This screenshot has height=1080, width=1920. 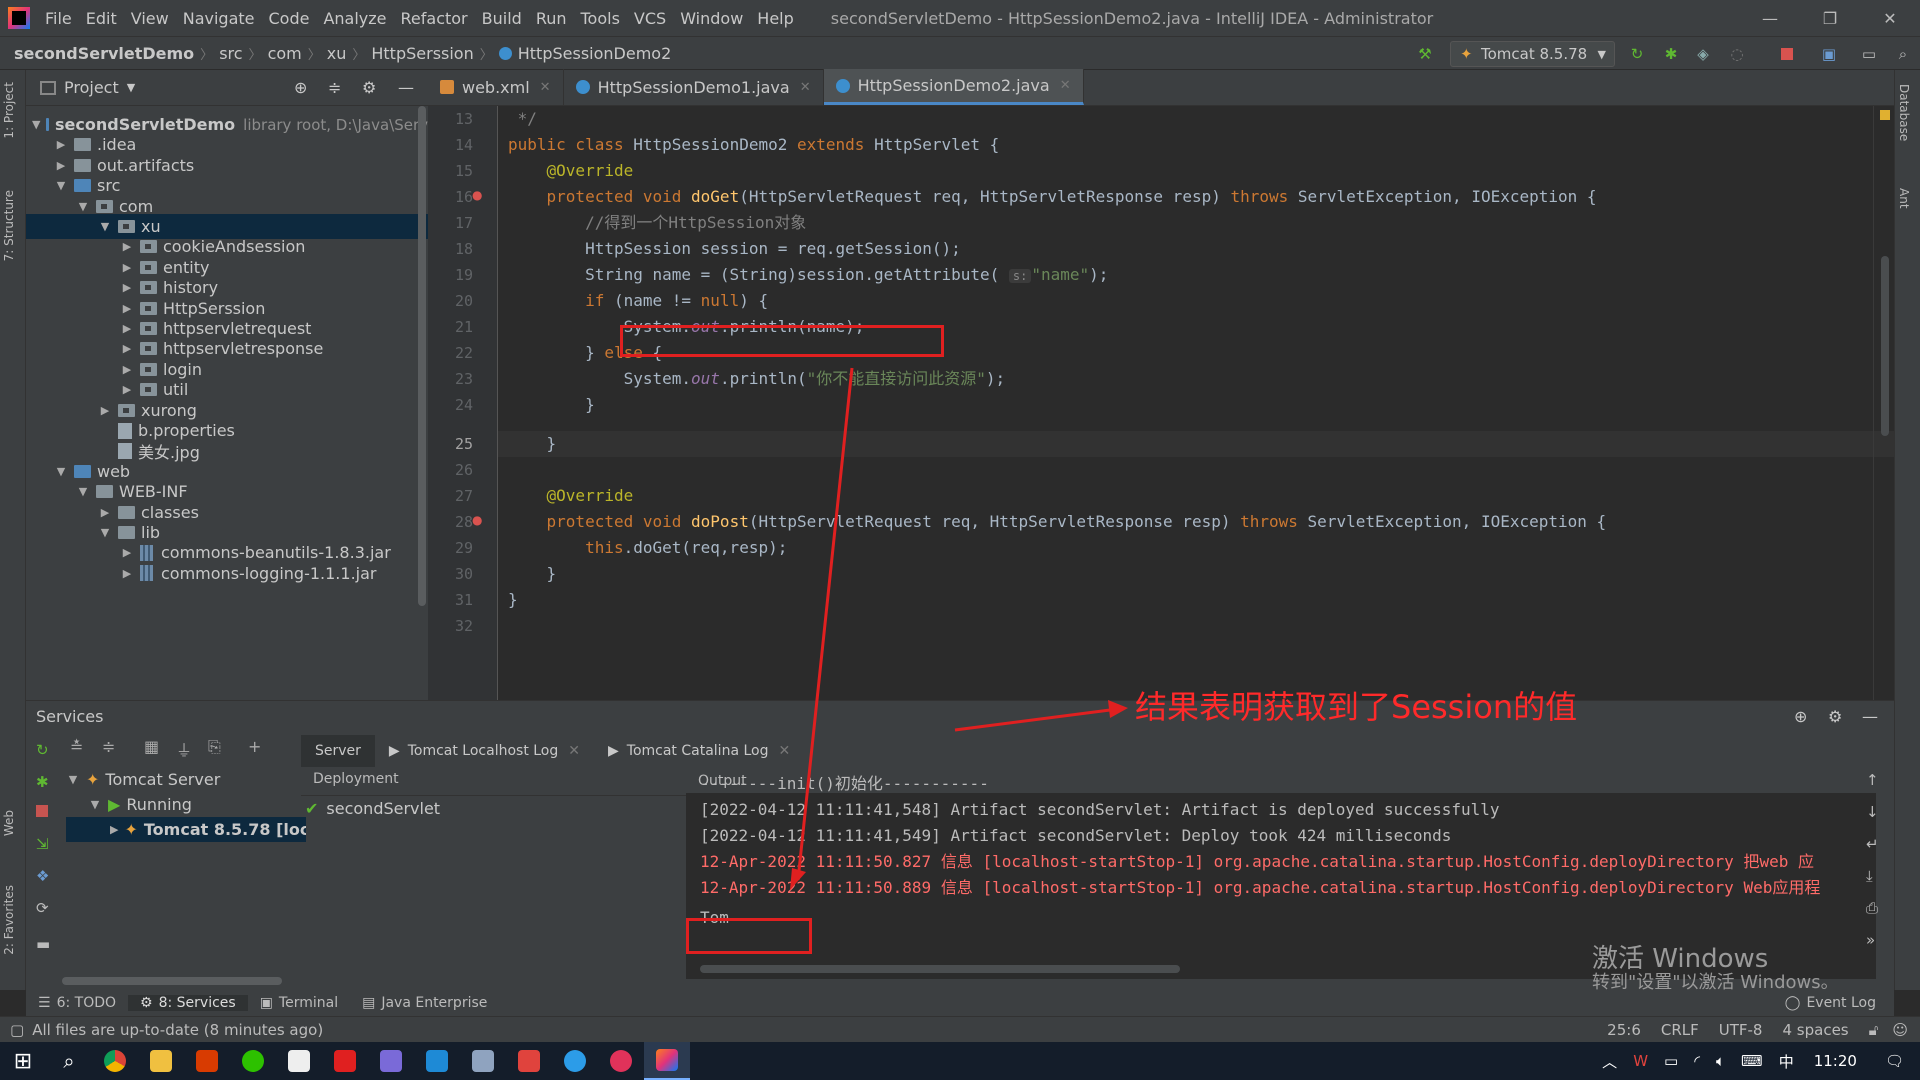 What do you see at coordinates (1609, 1061) in the screenshot?
I see `tray-up-icon: ︿` at bounding box center [1609, 1061].